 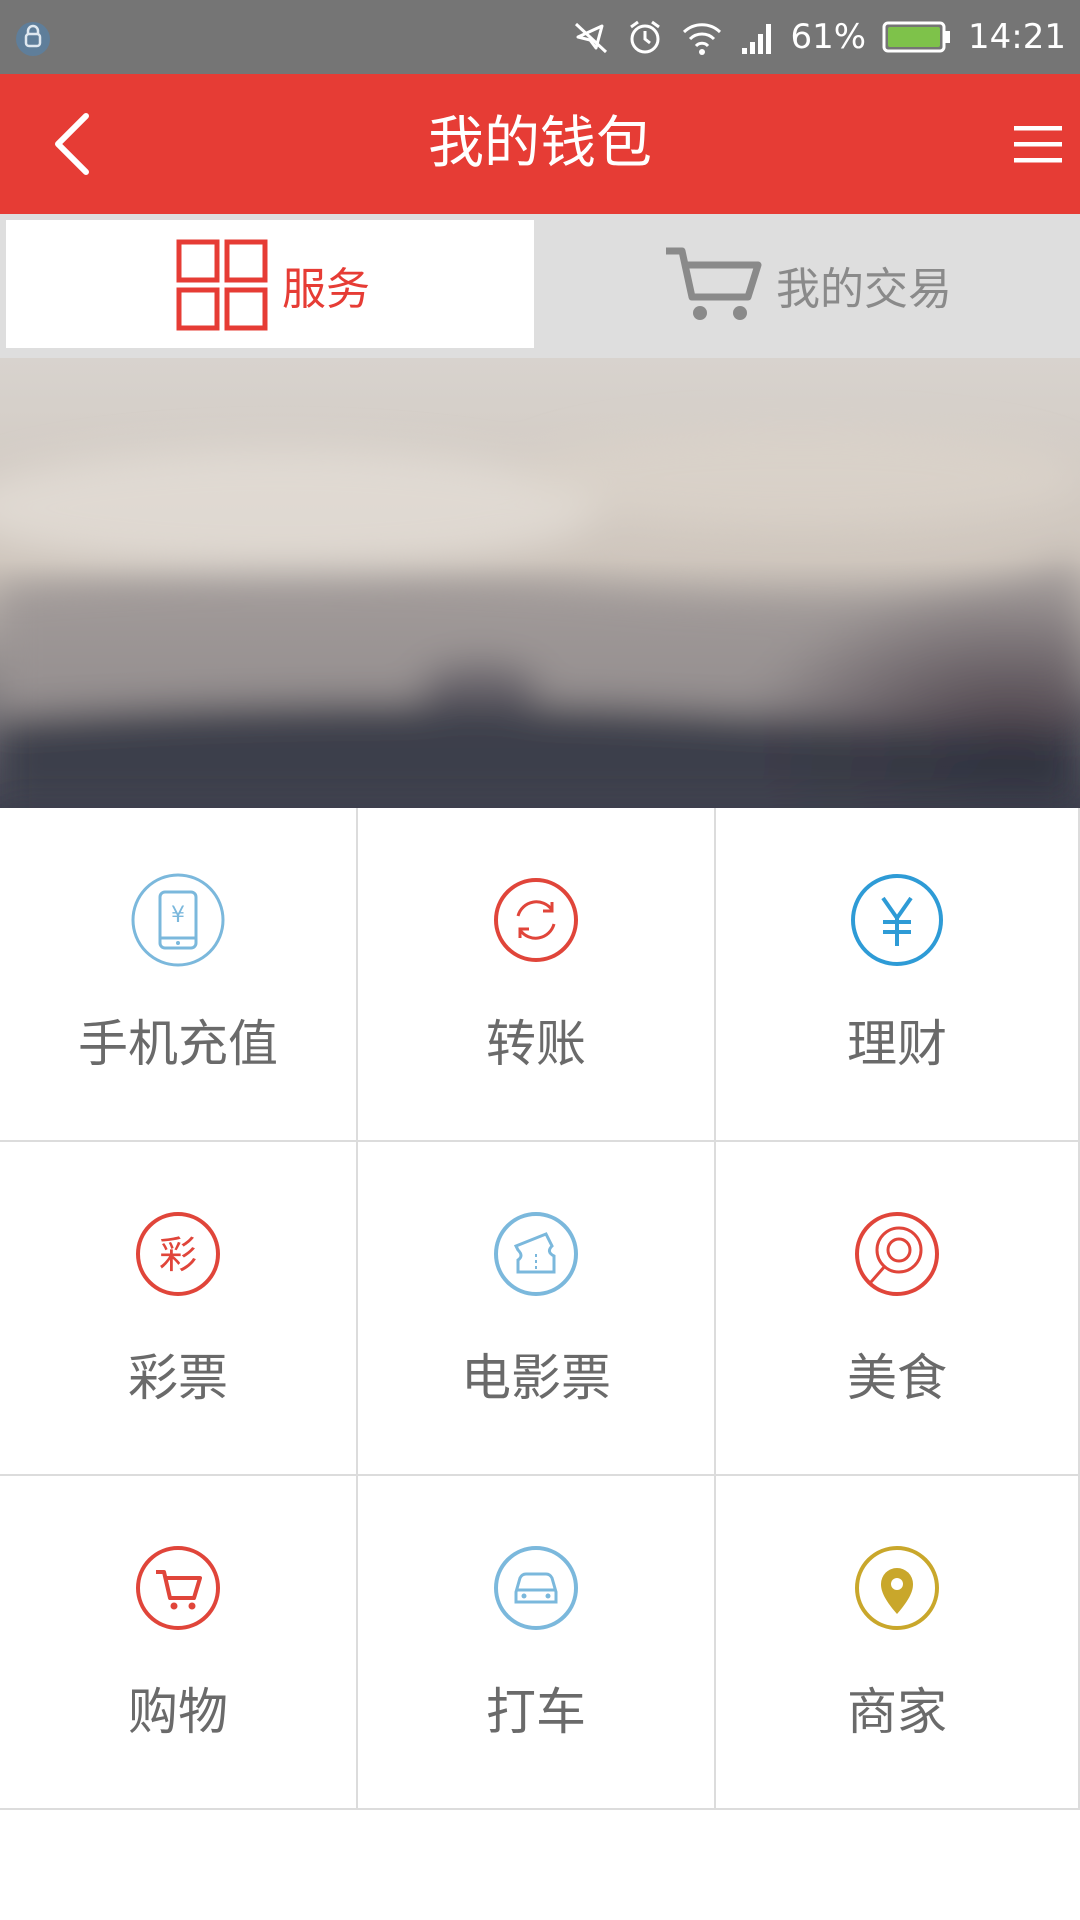 I want to click on service-merchants: 商家, so click(x=898, y=1643).